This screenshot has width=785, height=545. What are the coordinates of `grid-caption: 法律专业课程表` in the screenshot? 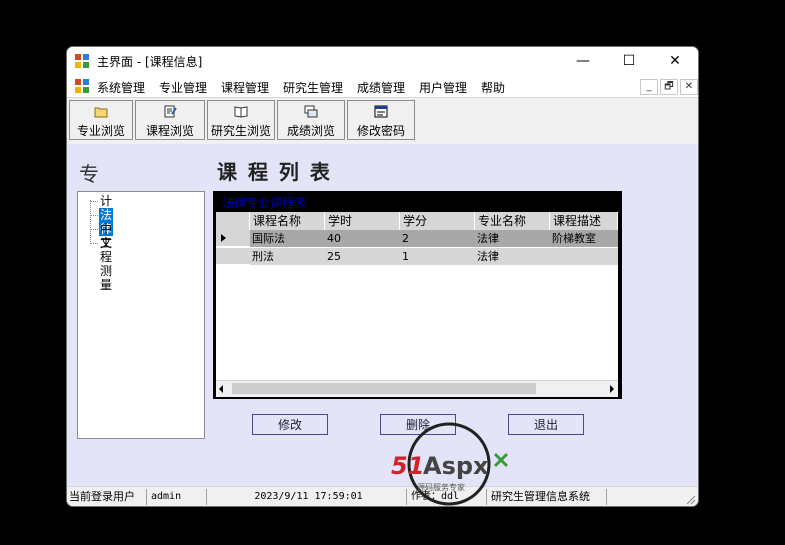 It's located at (264, 203).